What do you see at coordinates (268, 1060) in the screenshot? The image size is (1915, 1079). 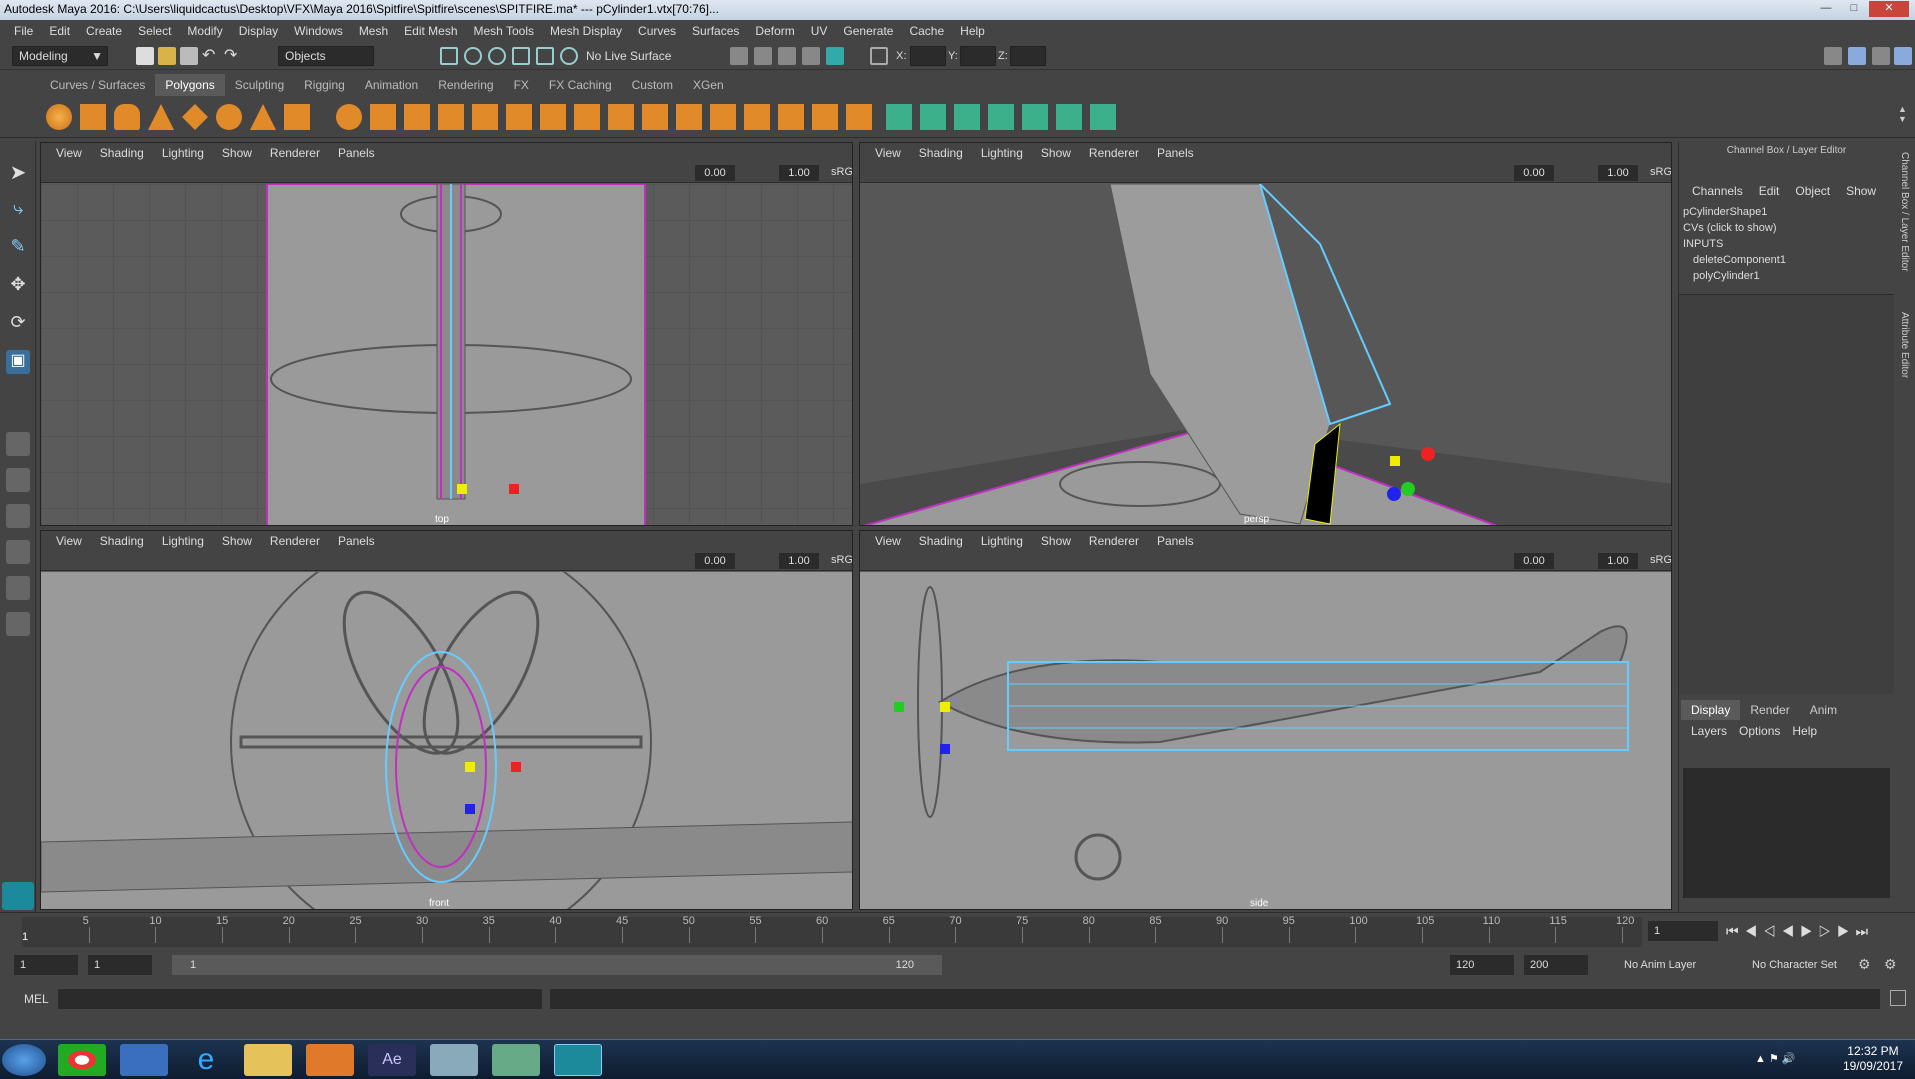 I see `file-explorer-icon` at bounding box center [268, 1060].